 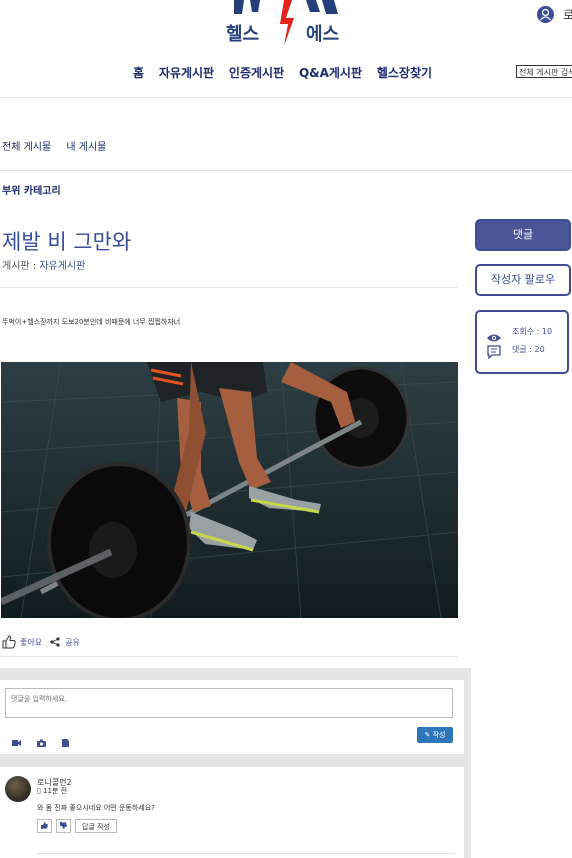 What do you see at coordinates (21, 266) in the screenshot?
I see `board-prefix: 게시판 :` at bounding box center [21, 266].